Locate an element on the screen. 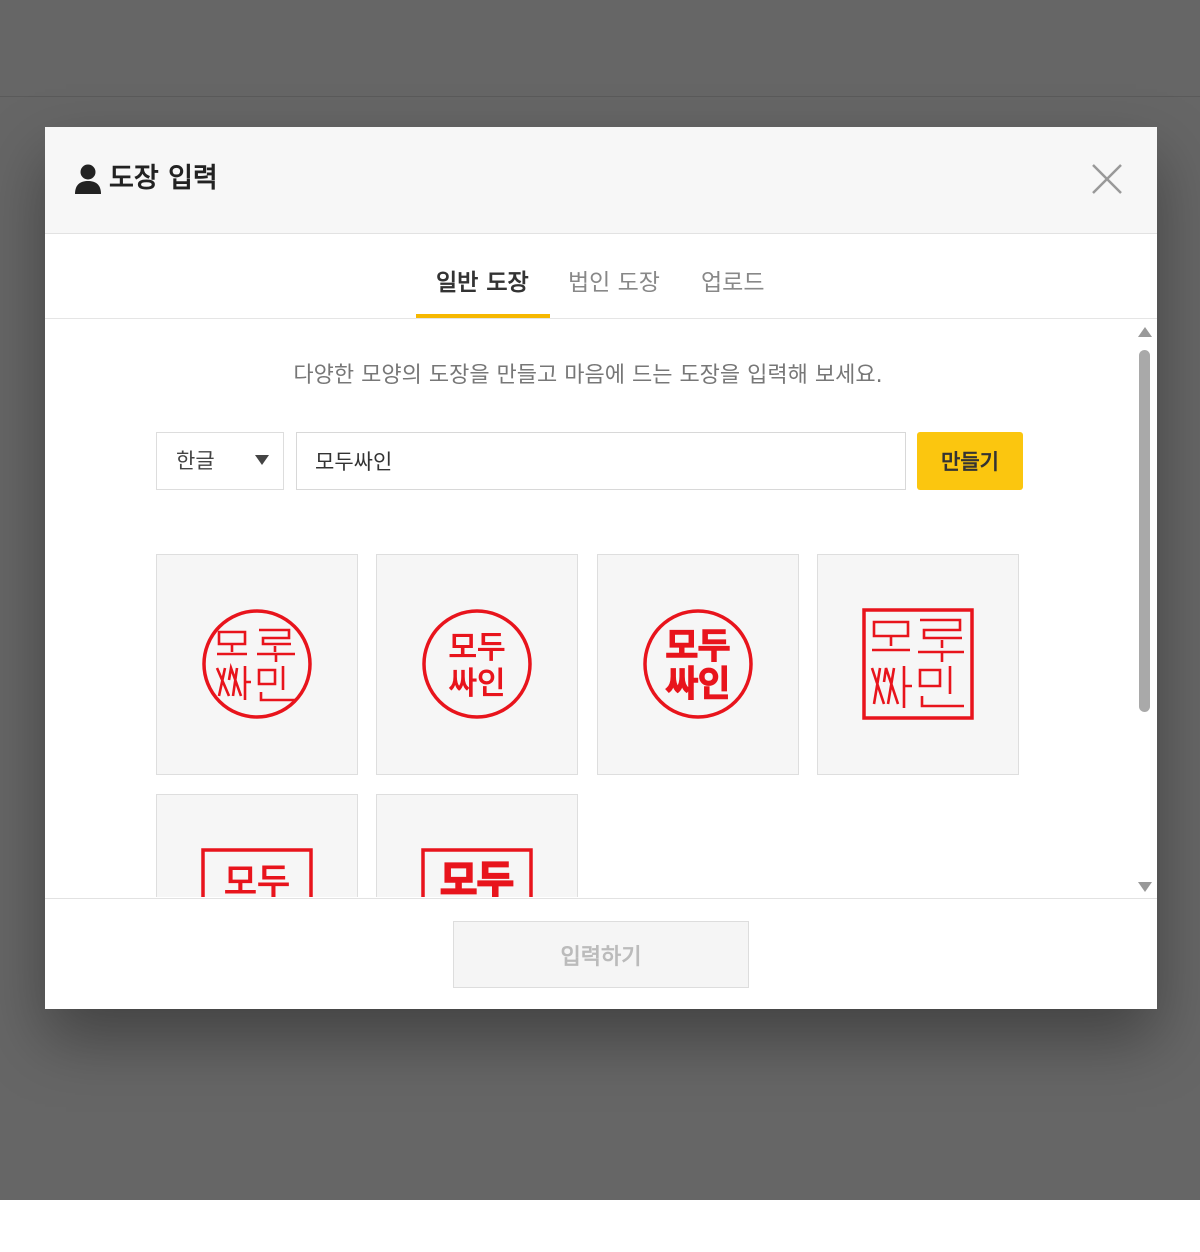 The image size is (1200, 1252). stamp-option-square-regular: 모두 싸인 is located at coordinates (257, 845).